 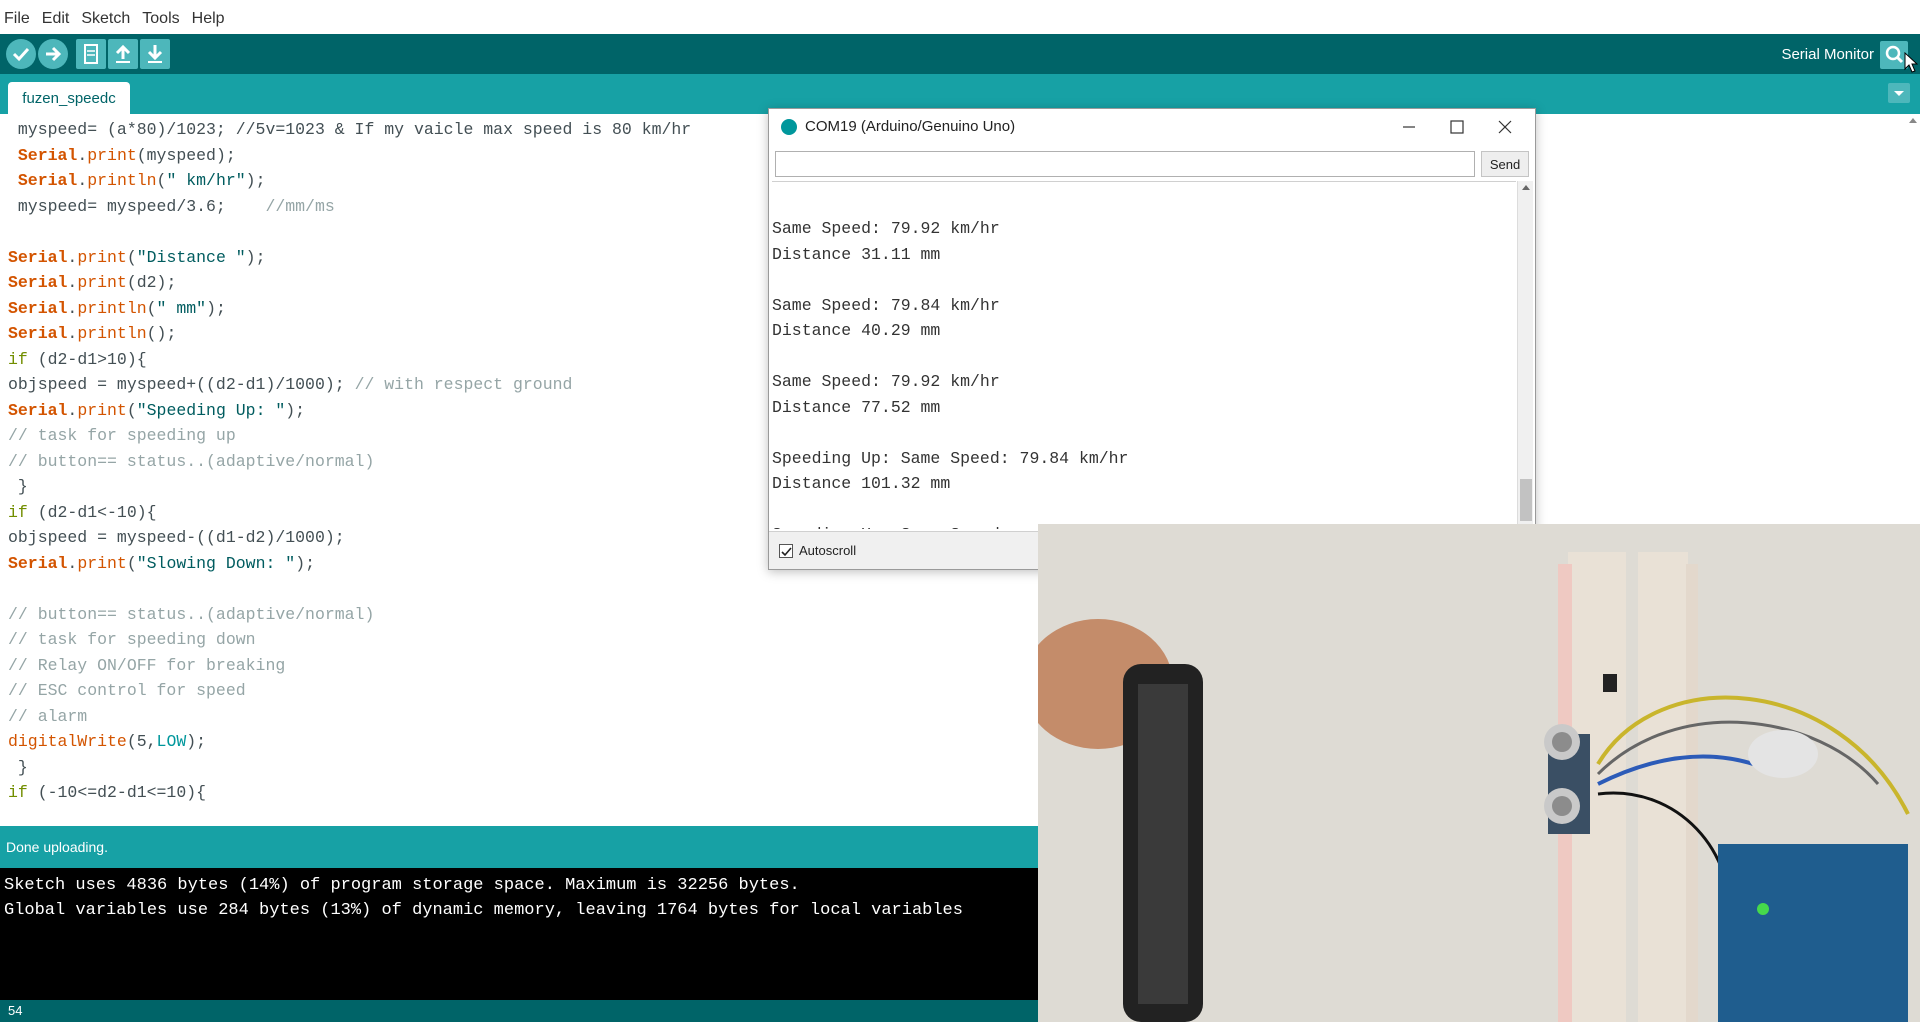 I want to click on code-token: "Distance ", so click(x=191, y=257).